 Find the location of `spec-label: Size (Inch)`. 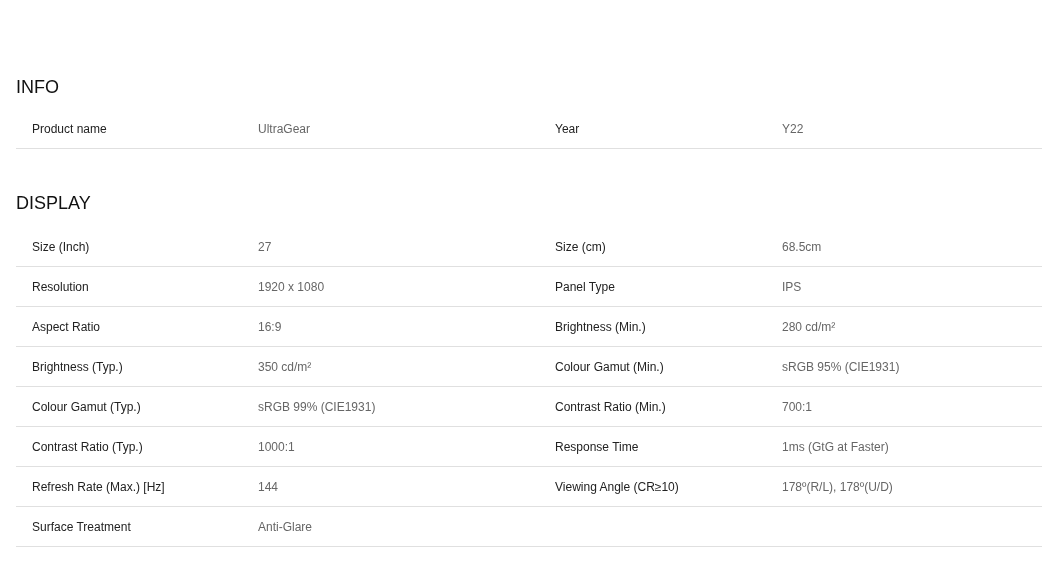

spec-label: Size (Inch) is located at coordinates (61, 246).